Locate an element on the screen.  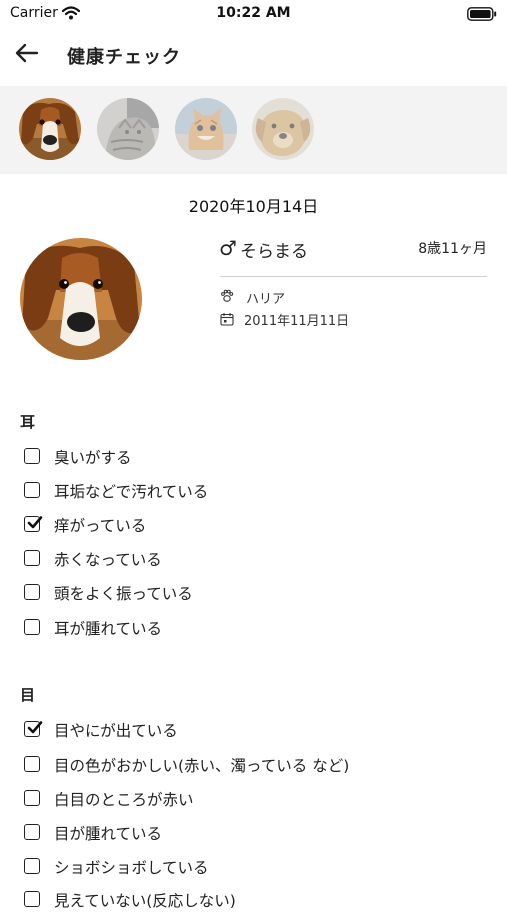
check-item-eye-color: 目の色がおかしい(赤い、濁っている など) is located at coordinates (250, 765).